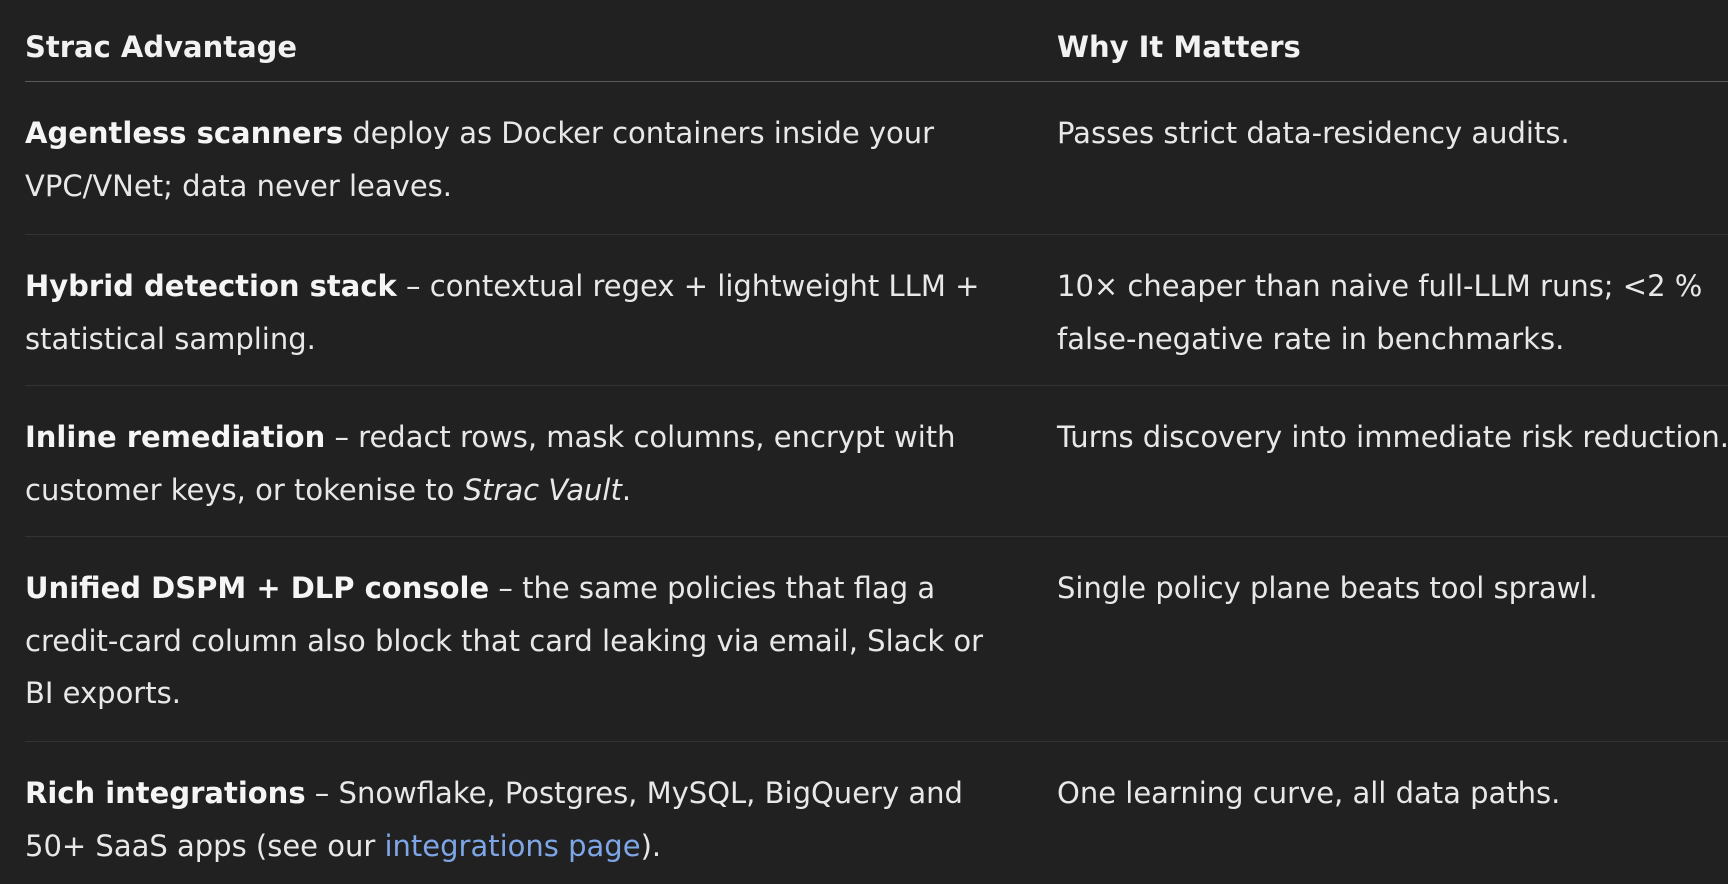 The height and width of the screenshot is (884, 1728). I want to click on advantage-title: Hybrid detection stack, so click(211, 286).